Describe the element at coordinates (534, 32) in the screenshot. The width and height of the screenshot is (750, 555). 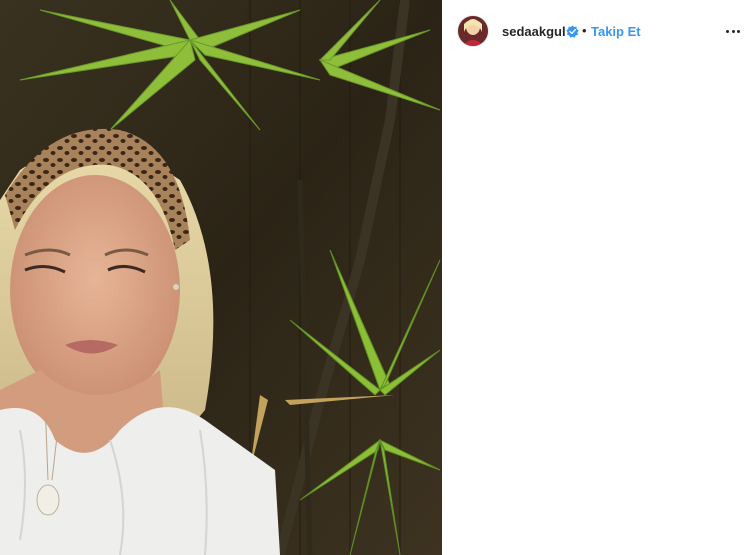
I see `username-link: sedaakgul` at that location.